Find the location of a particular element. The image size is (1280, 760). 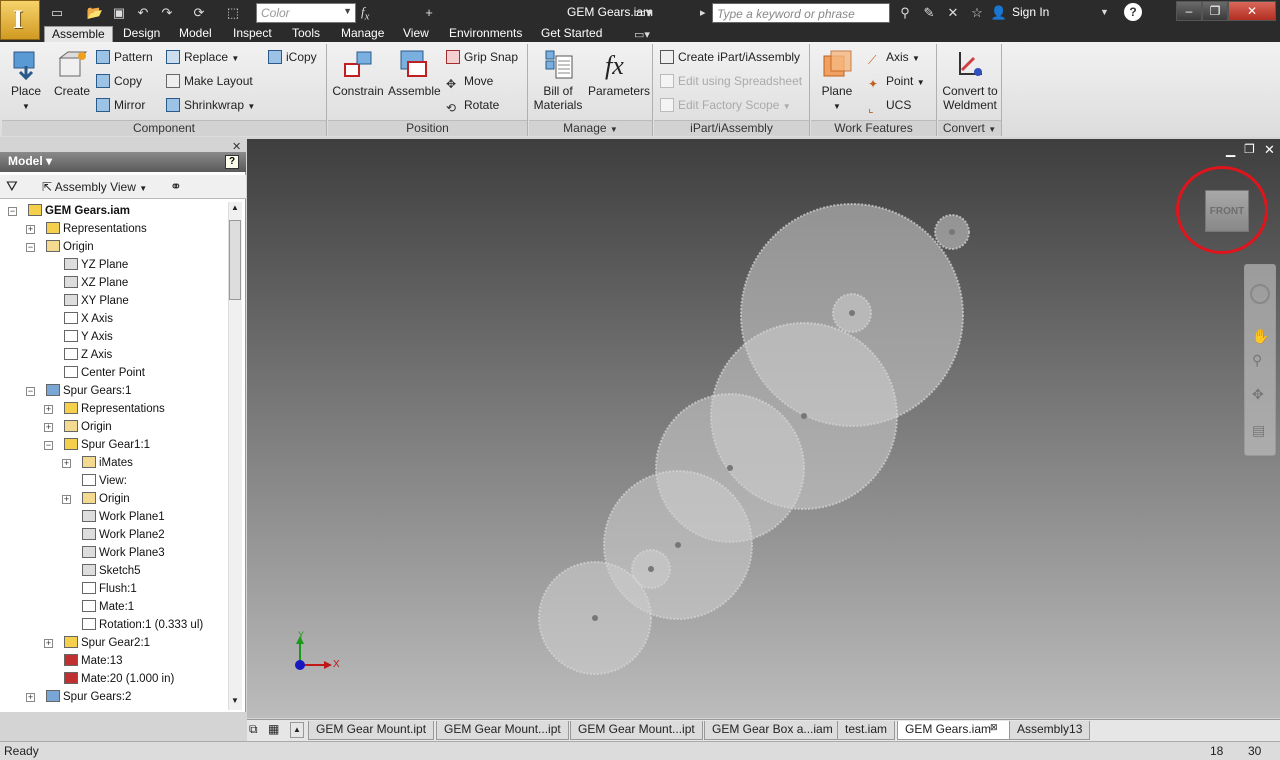

browser-help-icon: ? is located at coordinates (232, 162).